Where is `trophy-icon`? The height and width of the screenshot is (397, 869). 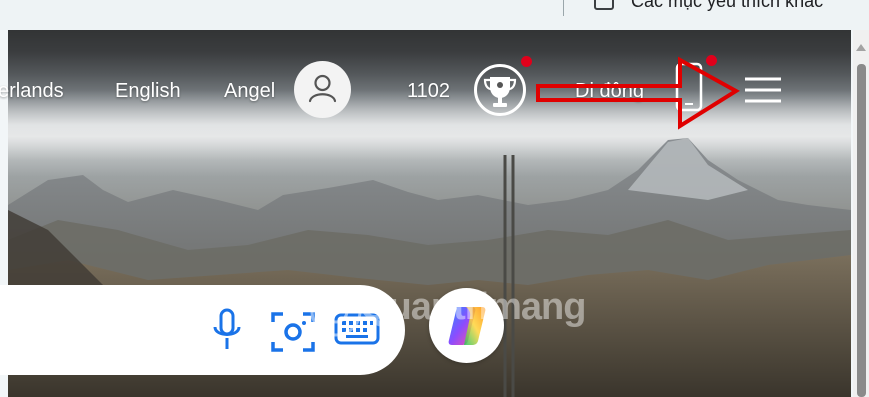
trophy-icon is located at coordinates (500, 92).